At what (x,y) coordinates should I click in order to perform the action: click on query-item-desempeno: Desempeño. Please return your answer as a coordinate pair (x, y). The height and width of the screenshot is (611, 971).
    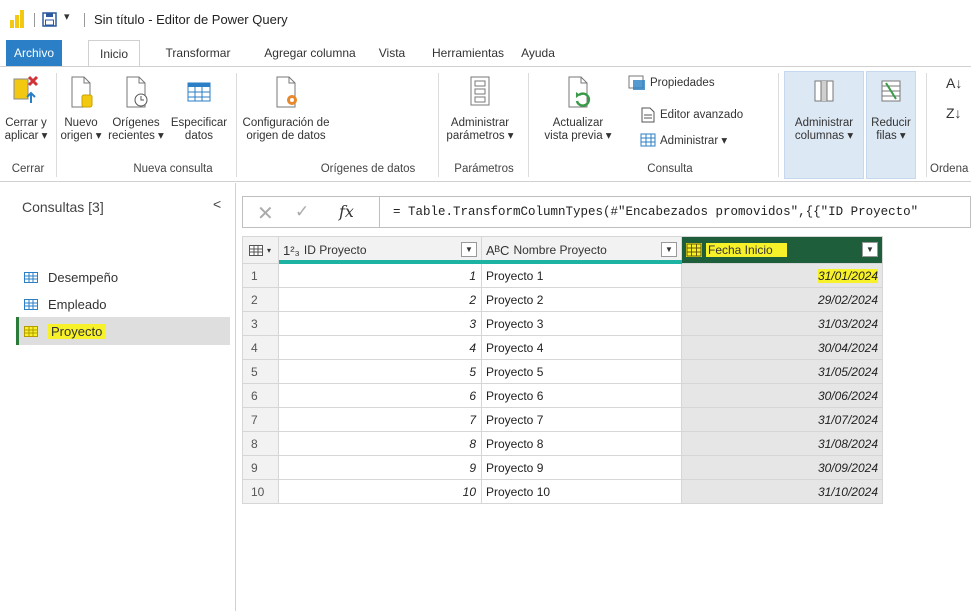
    Looking at the image, I should click on (123, 277).